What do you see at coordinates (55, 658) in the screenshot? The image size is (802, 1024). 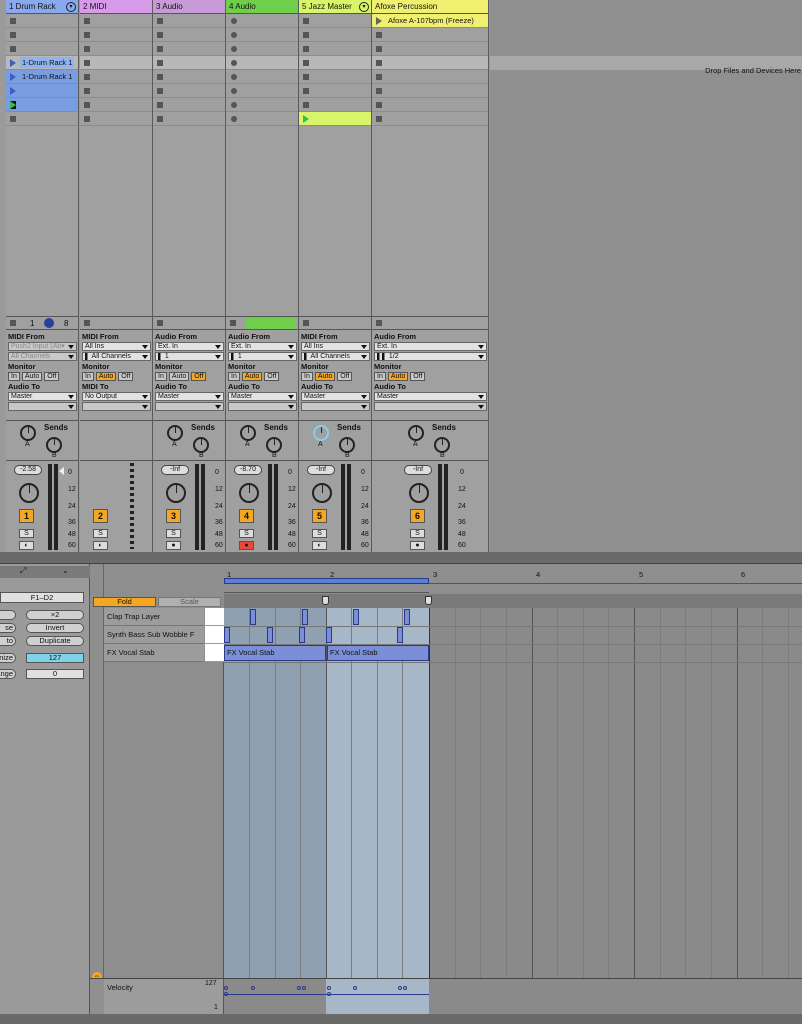 I see `humanize-amount: 127` at bounding box center [55, 658].